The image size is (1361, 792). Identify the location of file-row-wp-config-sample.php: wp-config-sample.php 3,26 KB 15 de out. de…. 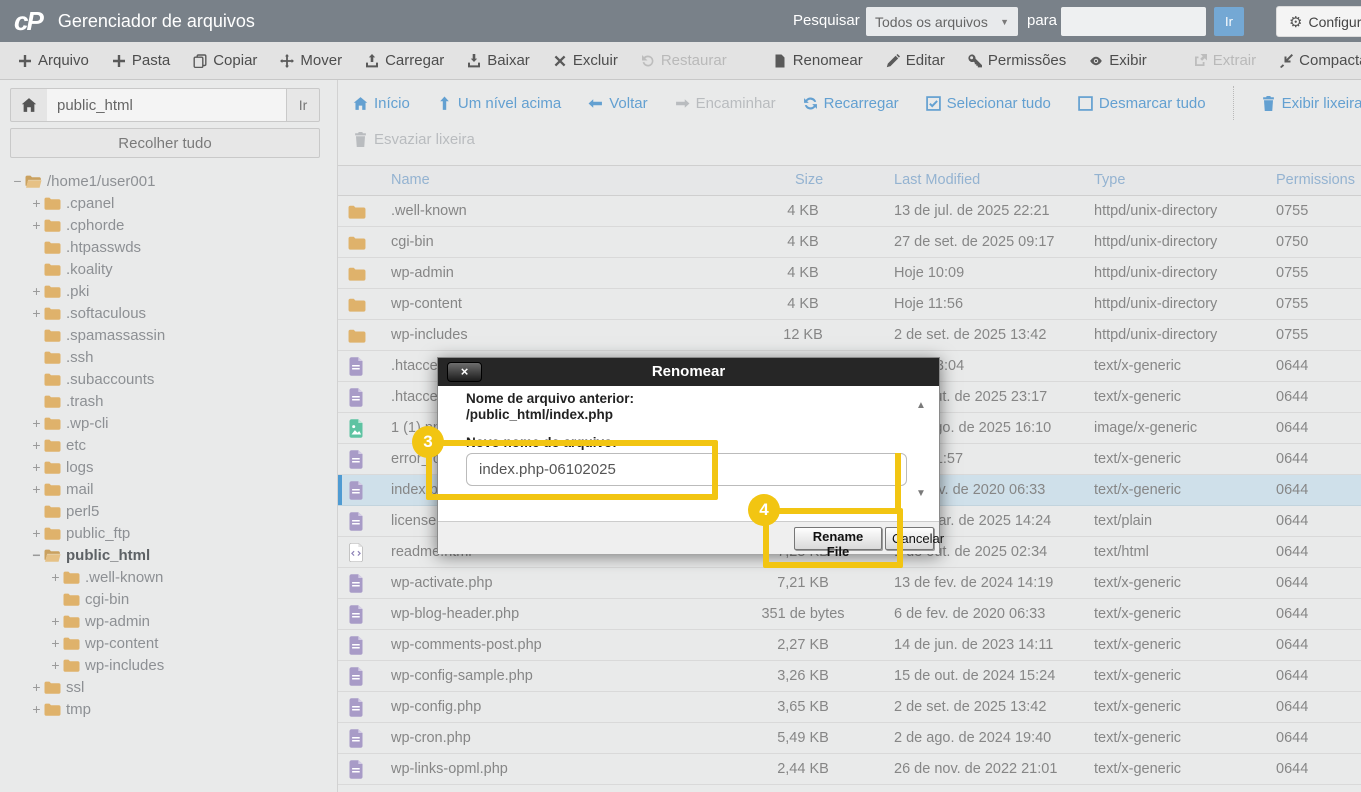
(849, 676).